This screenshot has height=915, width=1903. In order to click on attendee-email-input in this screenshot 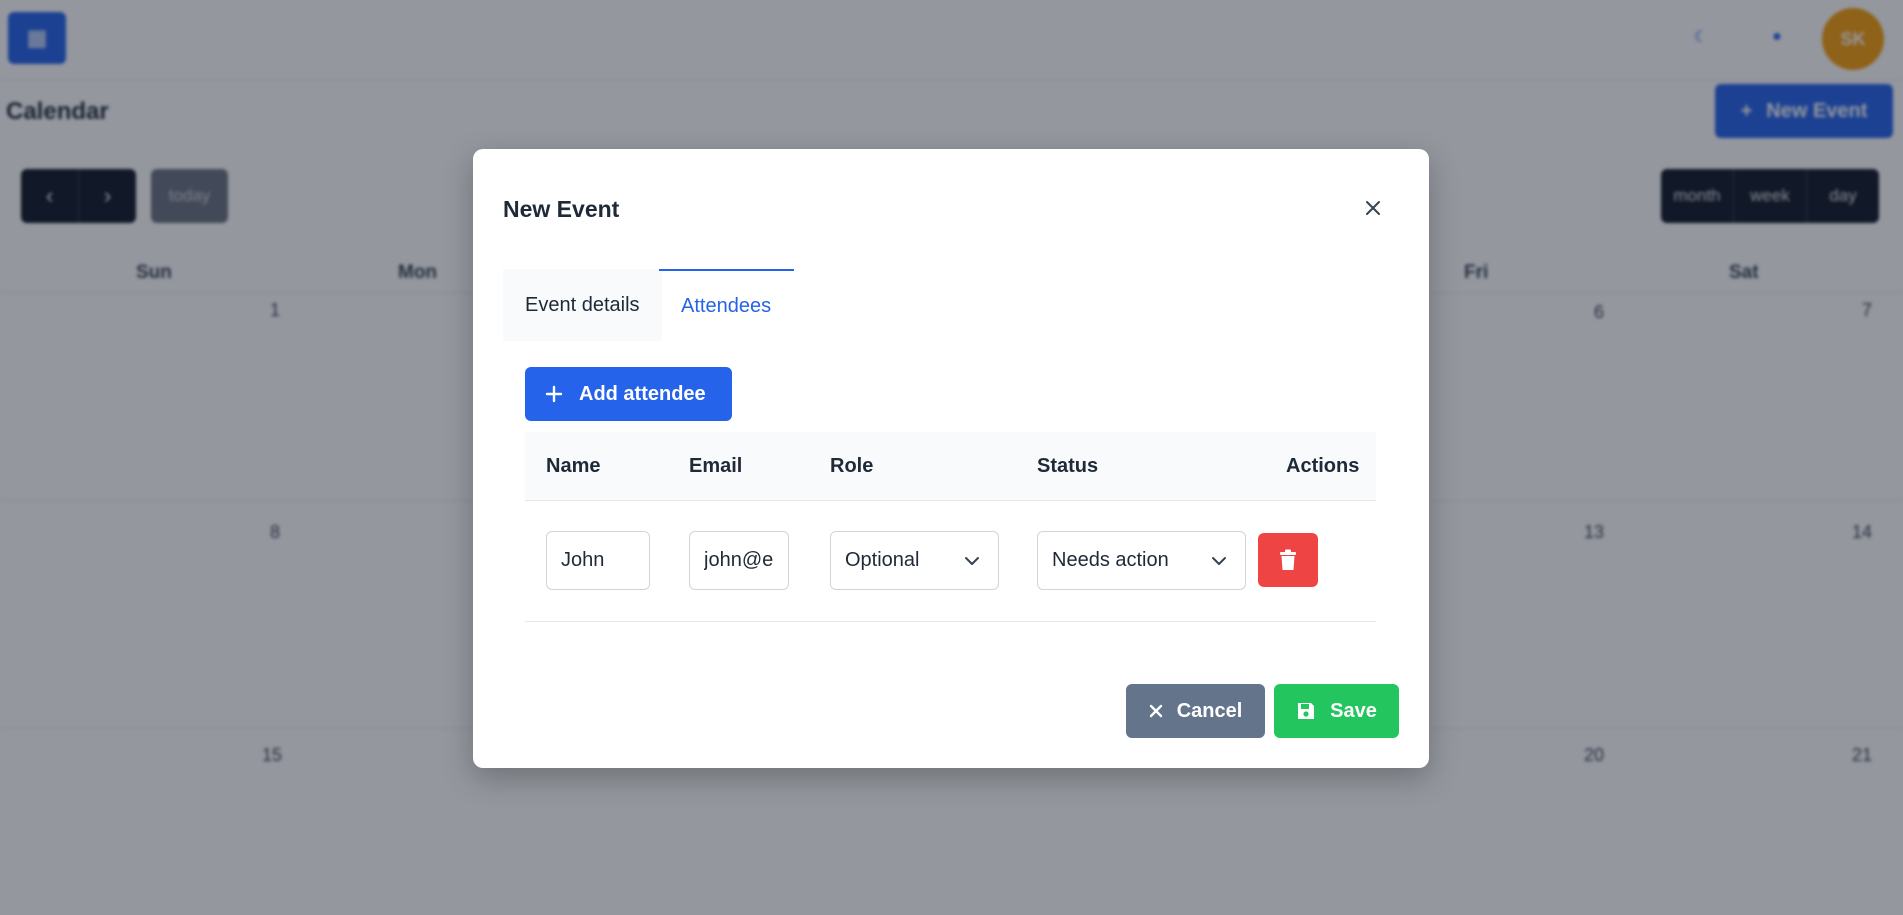, I will do `click(739, 560)`.